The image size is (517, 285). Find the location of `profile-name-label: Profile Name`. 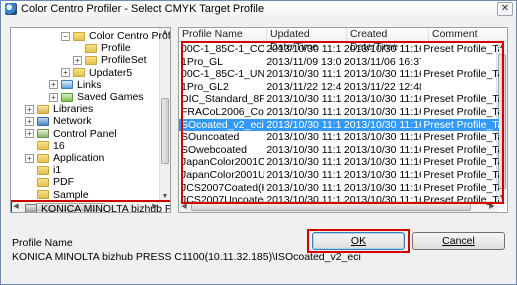

profile-name-label: Profile Name is located at coordinates (42, 243).